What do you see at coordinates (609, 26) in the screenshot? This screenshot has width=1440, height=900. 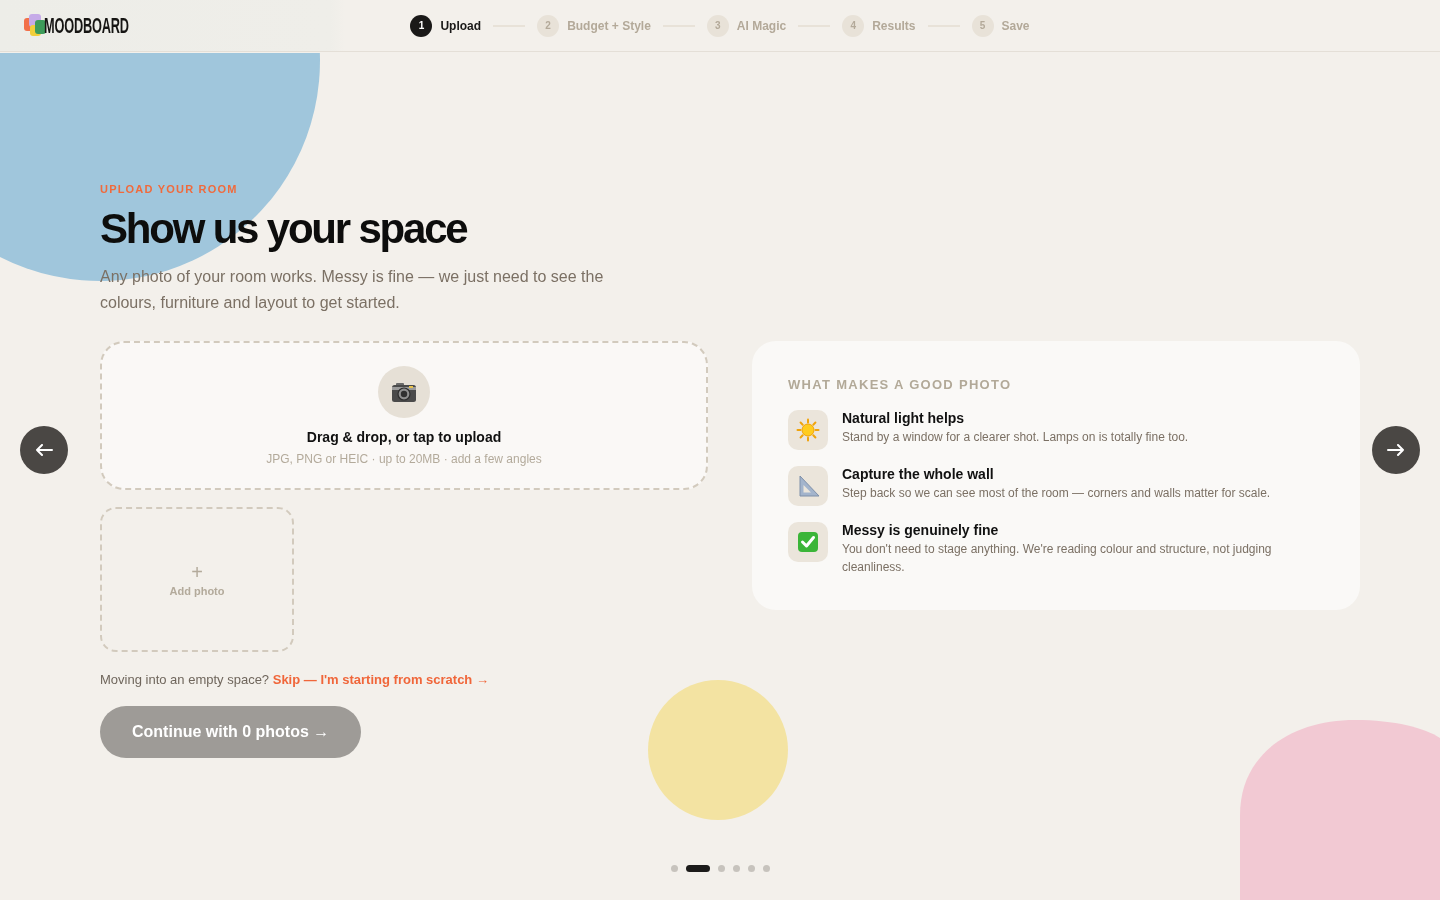 I see `step-label: Budget + Style` at bounding box center [609, 26].